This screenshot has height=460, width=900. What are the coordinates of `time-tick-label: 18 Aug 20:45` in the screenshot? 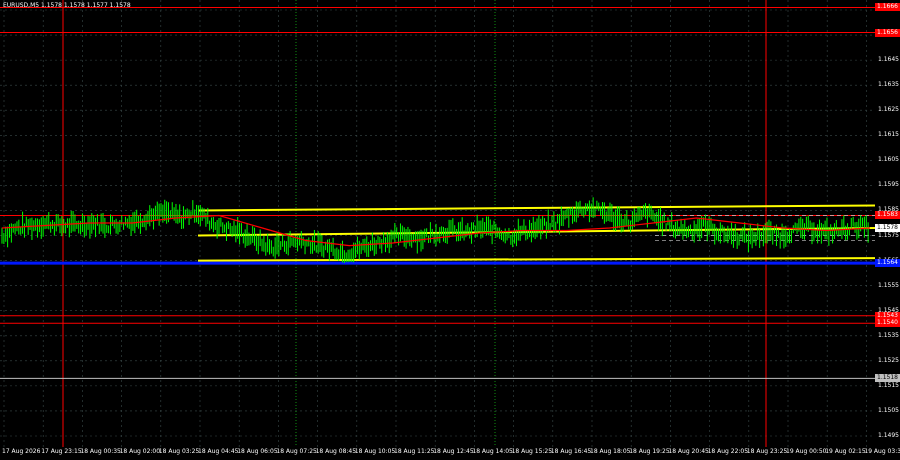 It's located at (688, 451).